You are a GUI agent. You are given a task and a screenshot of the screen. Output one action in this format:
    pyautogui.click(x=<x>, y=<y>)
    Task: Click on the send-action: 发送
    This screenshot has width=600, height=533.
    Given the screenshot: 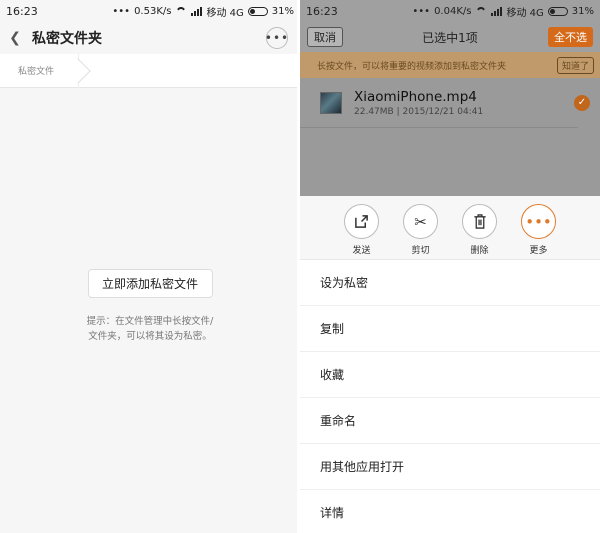 What is the action you would take?
    pyautogui.click(x=361, y=231)
    